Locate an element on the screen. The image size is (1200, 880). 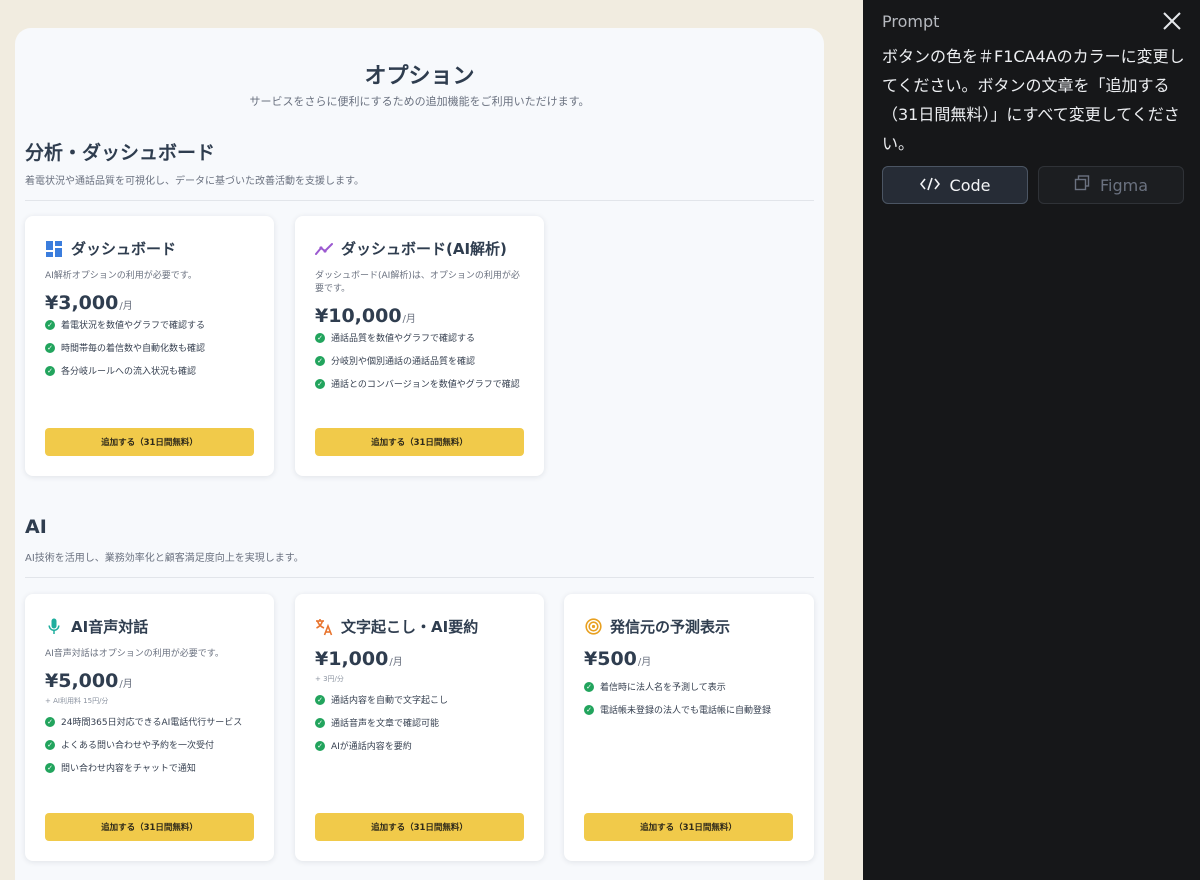
feature-text: 着信時に法人名を予測して表示 is located at coordinates (663, 688).